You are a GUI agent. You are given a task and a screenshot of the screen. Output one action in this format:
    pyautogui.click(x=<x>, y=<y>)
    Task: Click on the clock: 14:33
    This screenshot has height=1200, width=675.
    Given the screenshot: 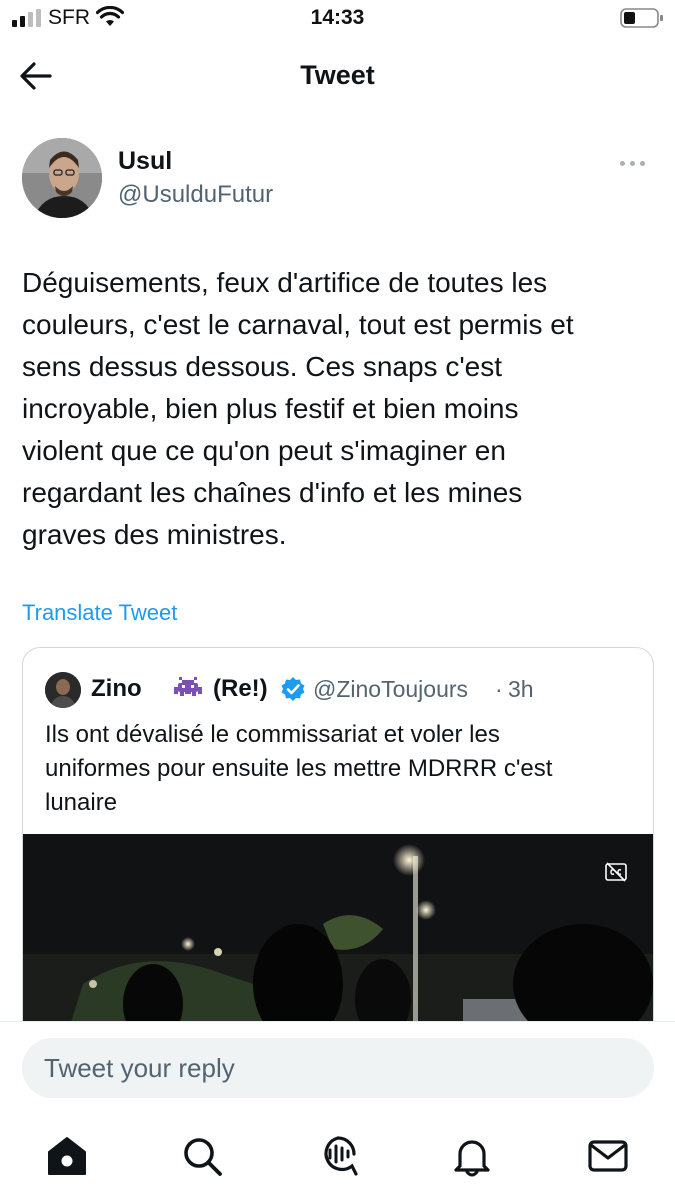 What is the action you would take?
    pyautogui.click(x=337, y=17)
    